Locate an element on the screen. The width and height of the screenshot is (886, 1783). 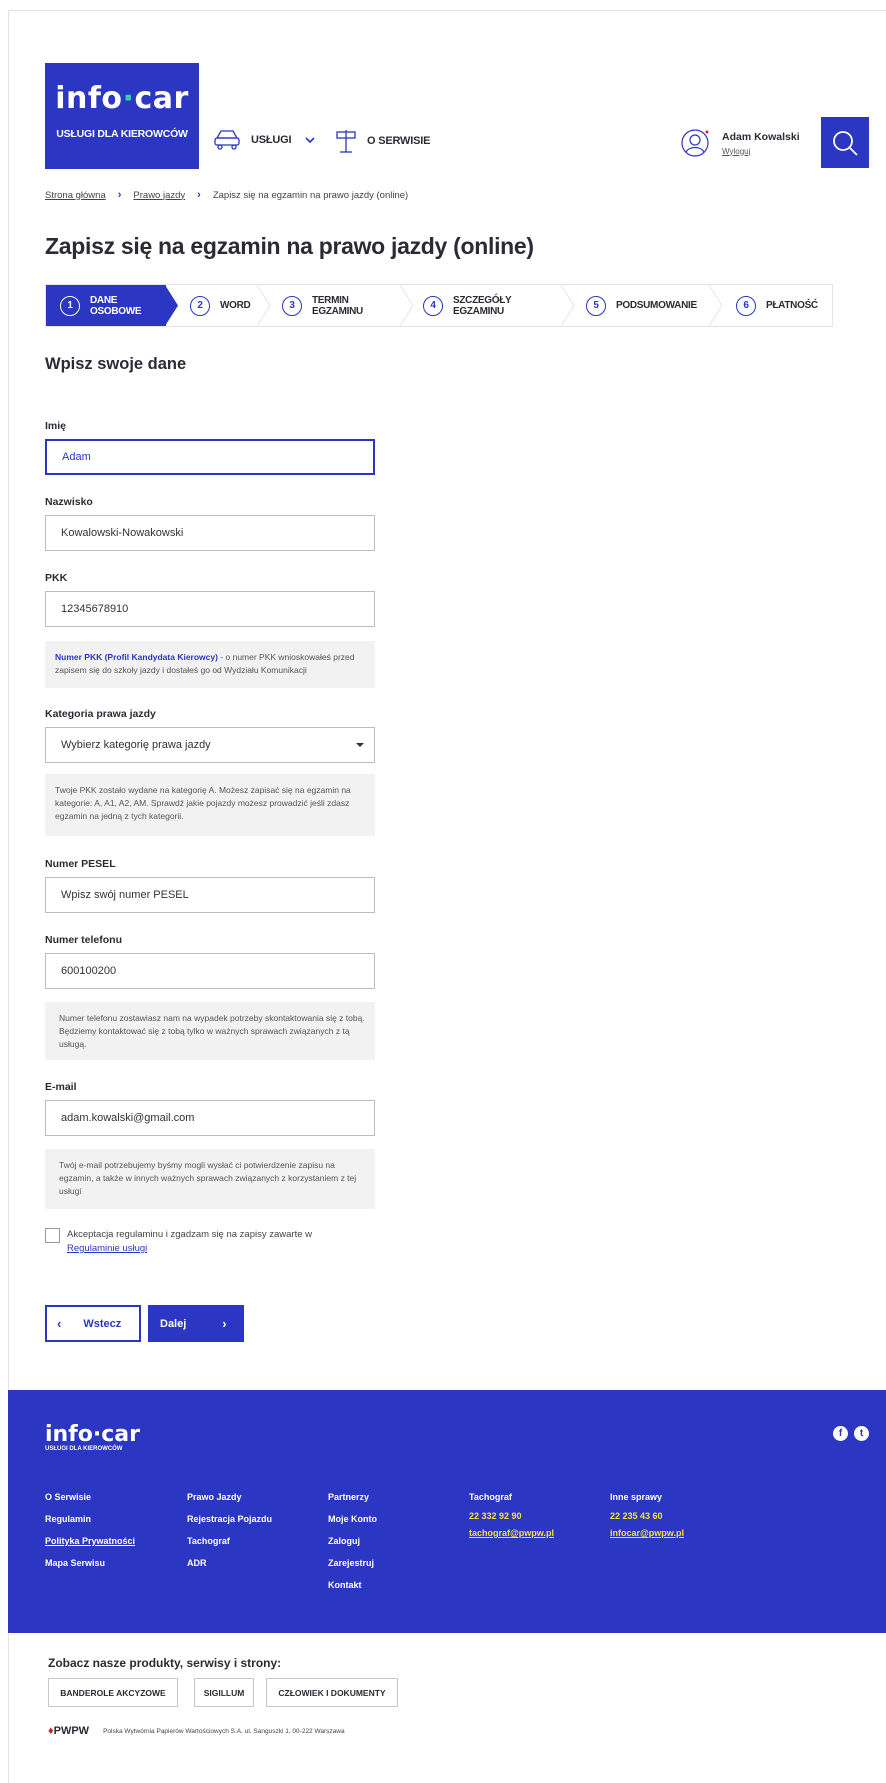
step-summary: 5 PODSUMOWANIE is located at coordinates (642, 305).